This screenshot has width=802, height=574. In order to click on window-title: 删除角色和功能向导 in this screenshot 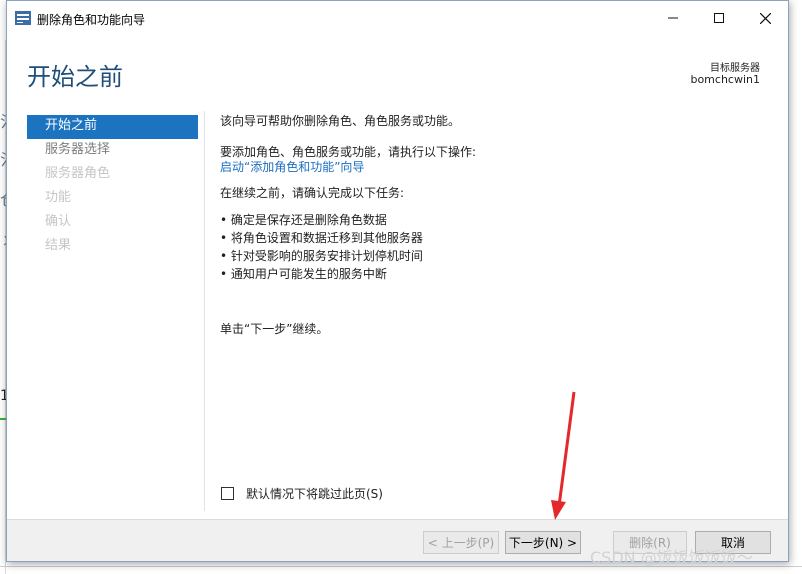, I will do `click(91, 20)`.